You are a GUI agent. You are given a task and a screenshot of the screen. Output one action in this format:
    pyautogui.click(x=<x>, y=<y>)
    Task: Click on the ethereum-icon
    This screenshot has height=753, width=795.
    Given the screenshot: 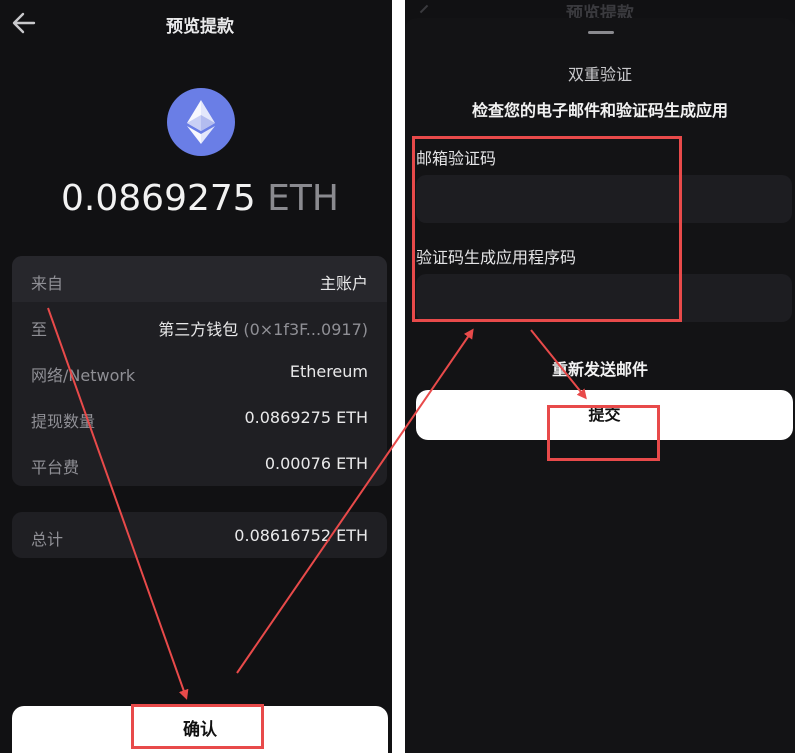 What is the action you would take?
    pyautogui.click(x=201, y=122)
    